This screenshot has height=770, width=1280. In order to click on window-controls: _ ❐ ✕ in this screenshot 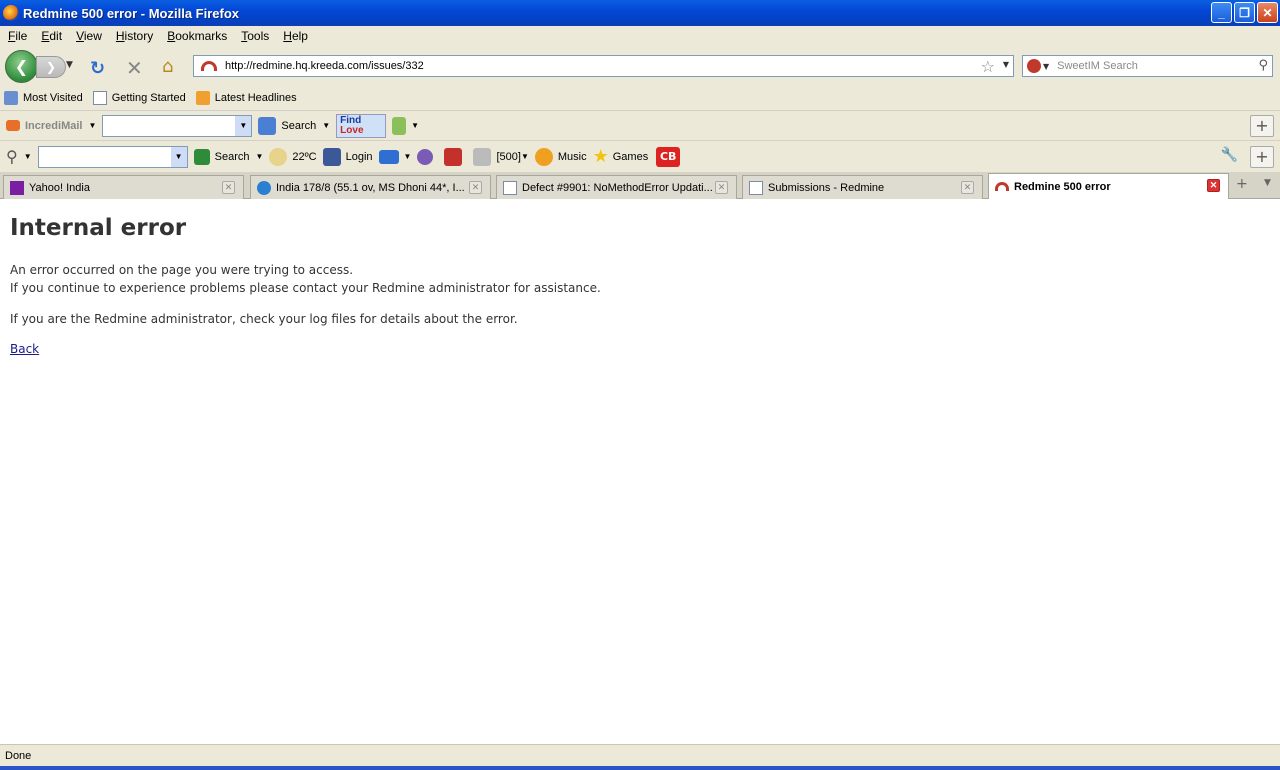, I will do `click(1244, 12)`.